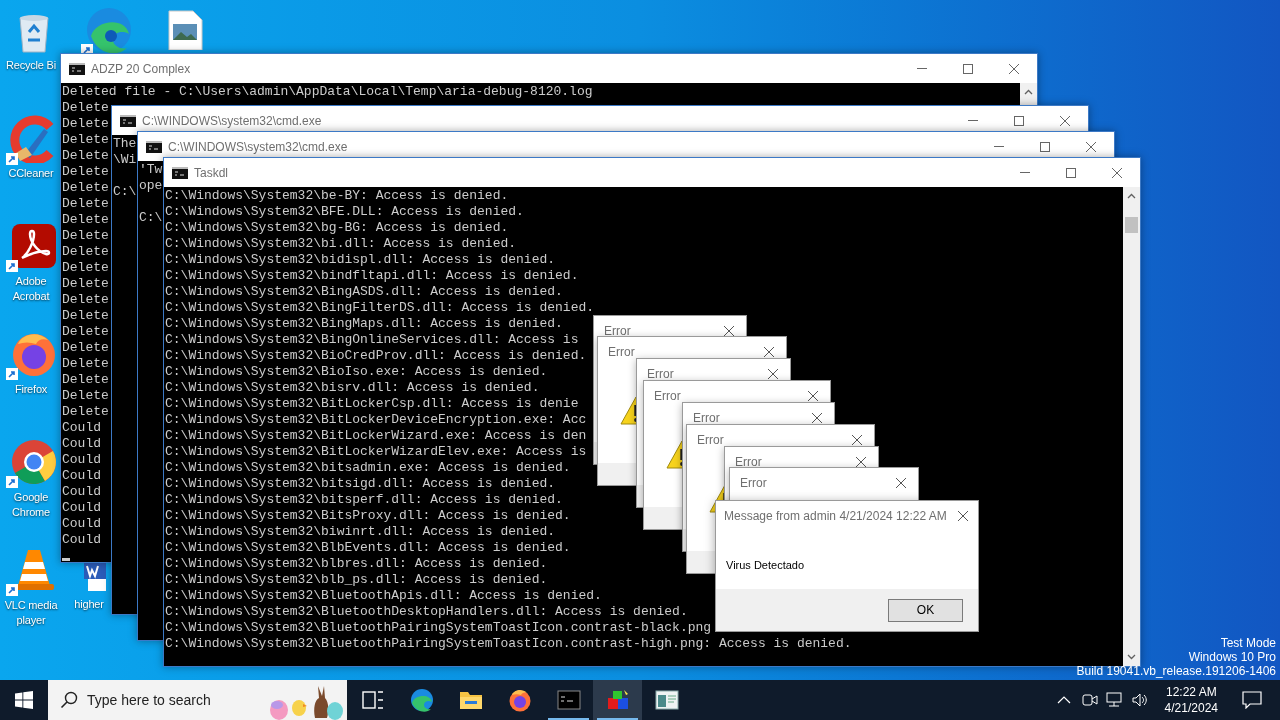  I want to click on ok-button: OK, so click(925, 610).